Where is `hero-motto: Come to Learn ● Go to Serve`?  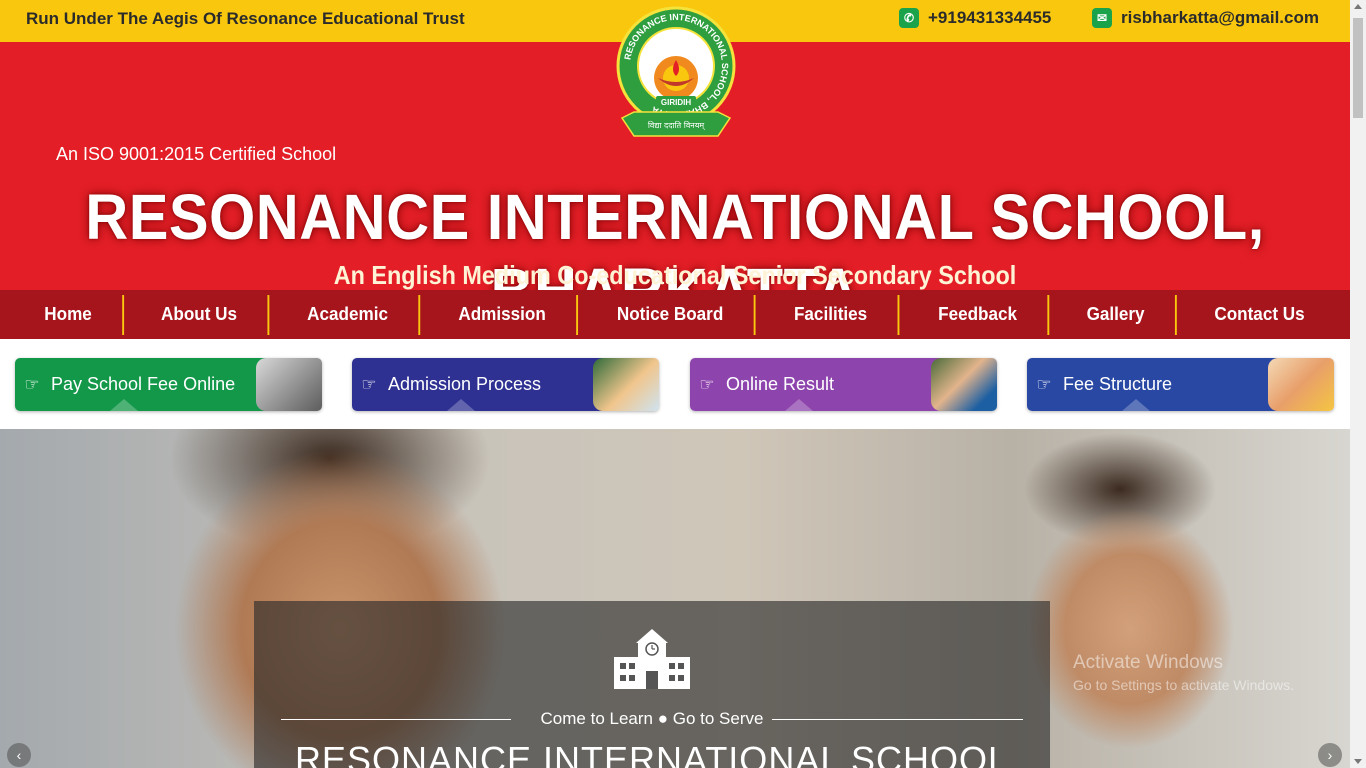 hero-motto: Come to Learn ● Go to Serve is located at coordinates (652, 718).